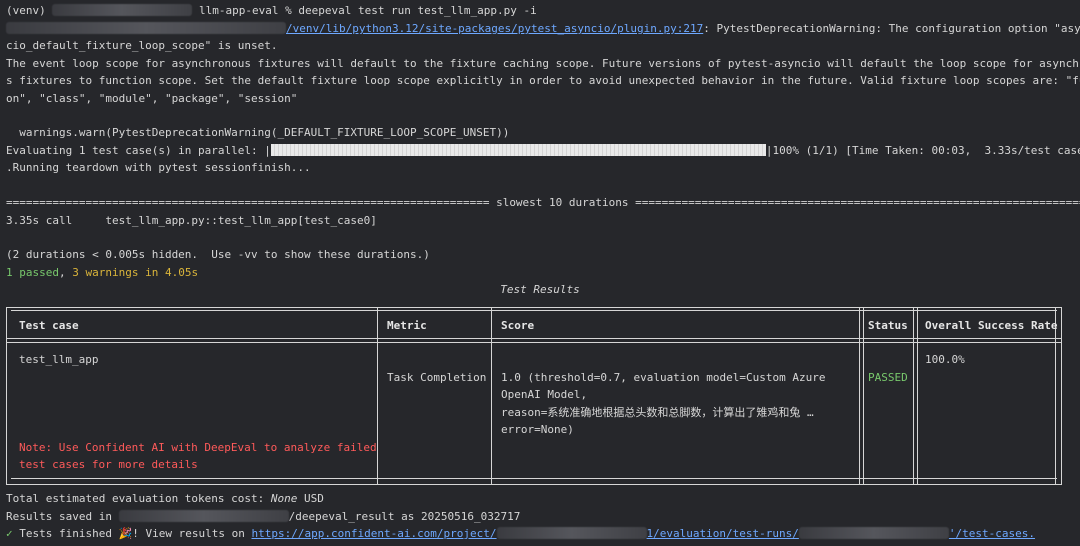 This screenshot has width=1080, height=546. What do you see at coordinates (888, 325) in the screenshot?
I see `header-status: Status` at bounding box center [888, 325].